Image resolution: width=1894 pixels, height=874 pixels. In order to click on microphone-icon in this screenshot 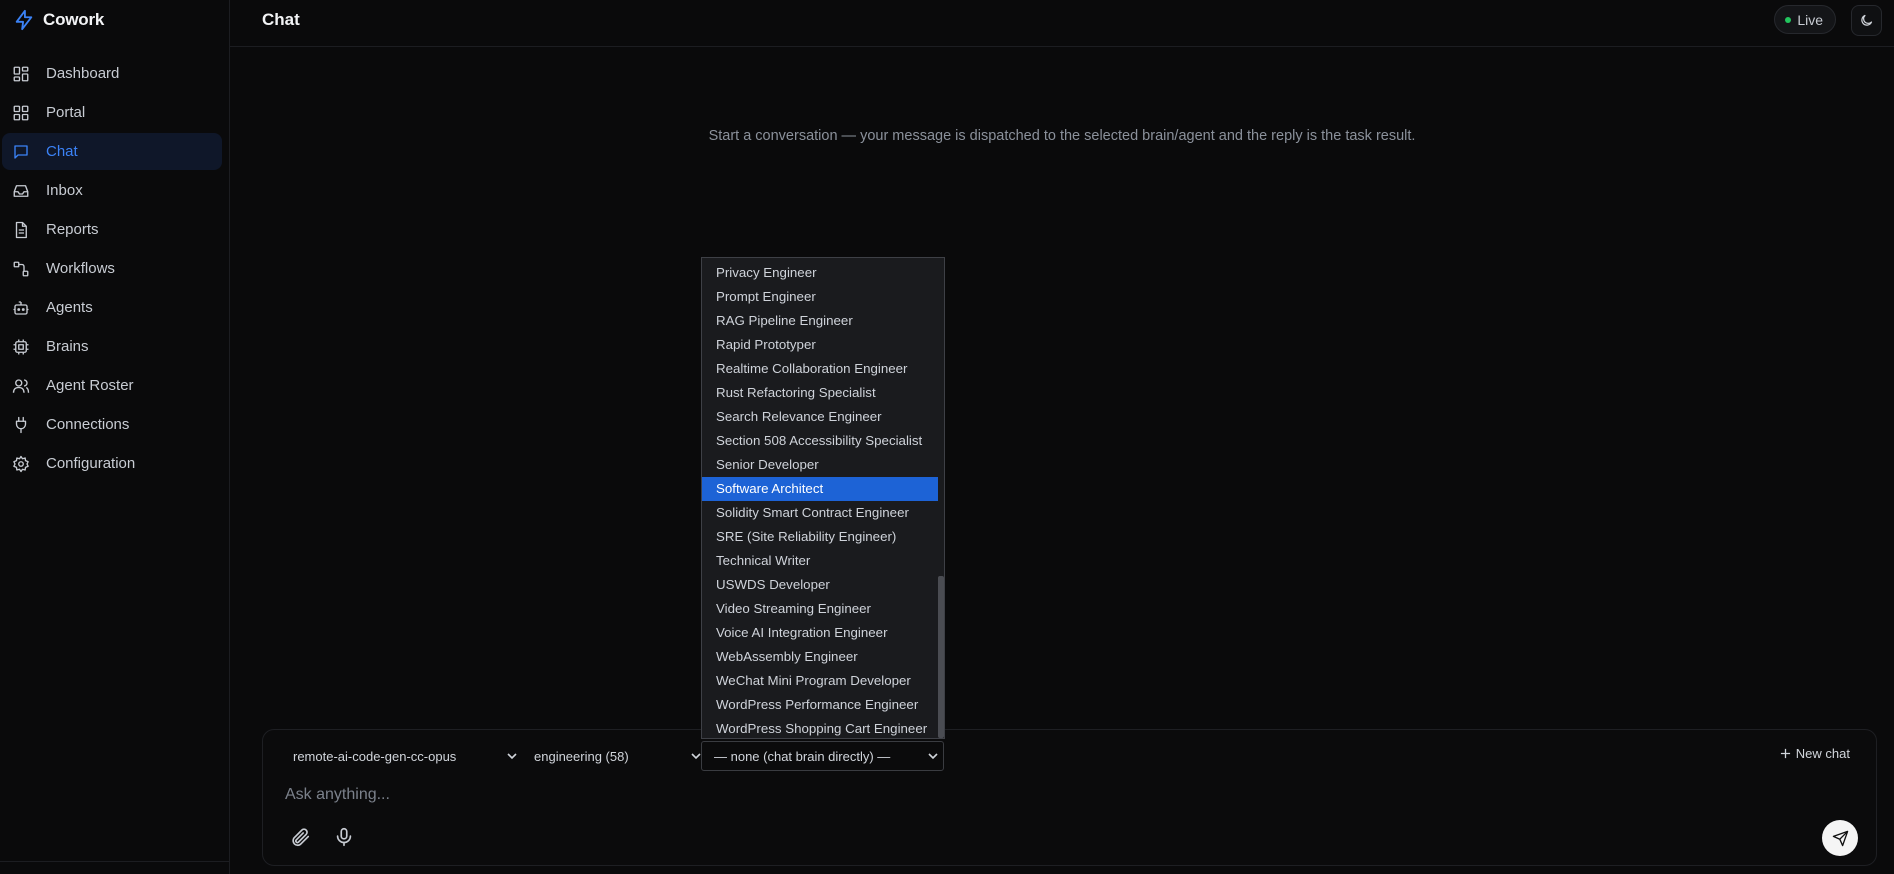, I will do `click(344, 837)`.